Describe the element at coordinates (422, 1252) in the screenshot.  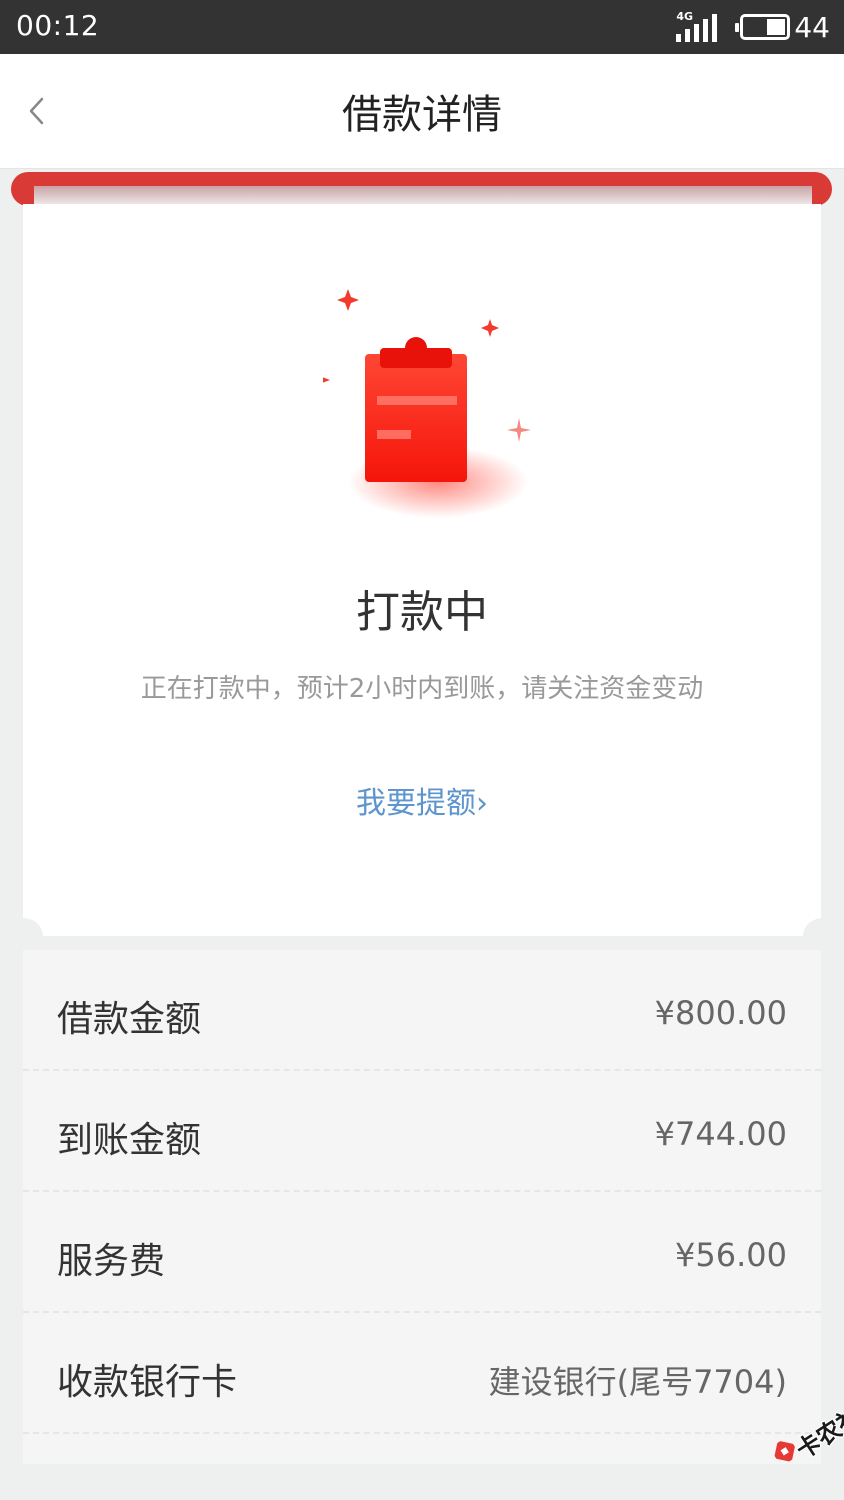
I see `detail-row-service-fee: 服务费 ¥56.00` at that location.